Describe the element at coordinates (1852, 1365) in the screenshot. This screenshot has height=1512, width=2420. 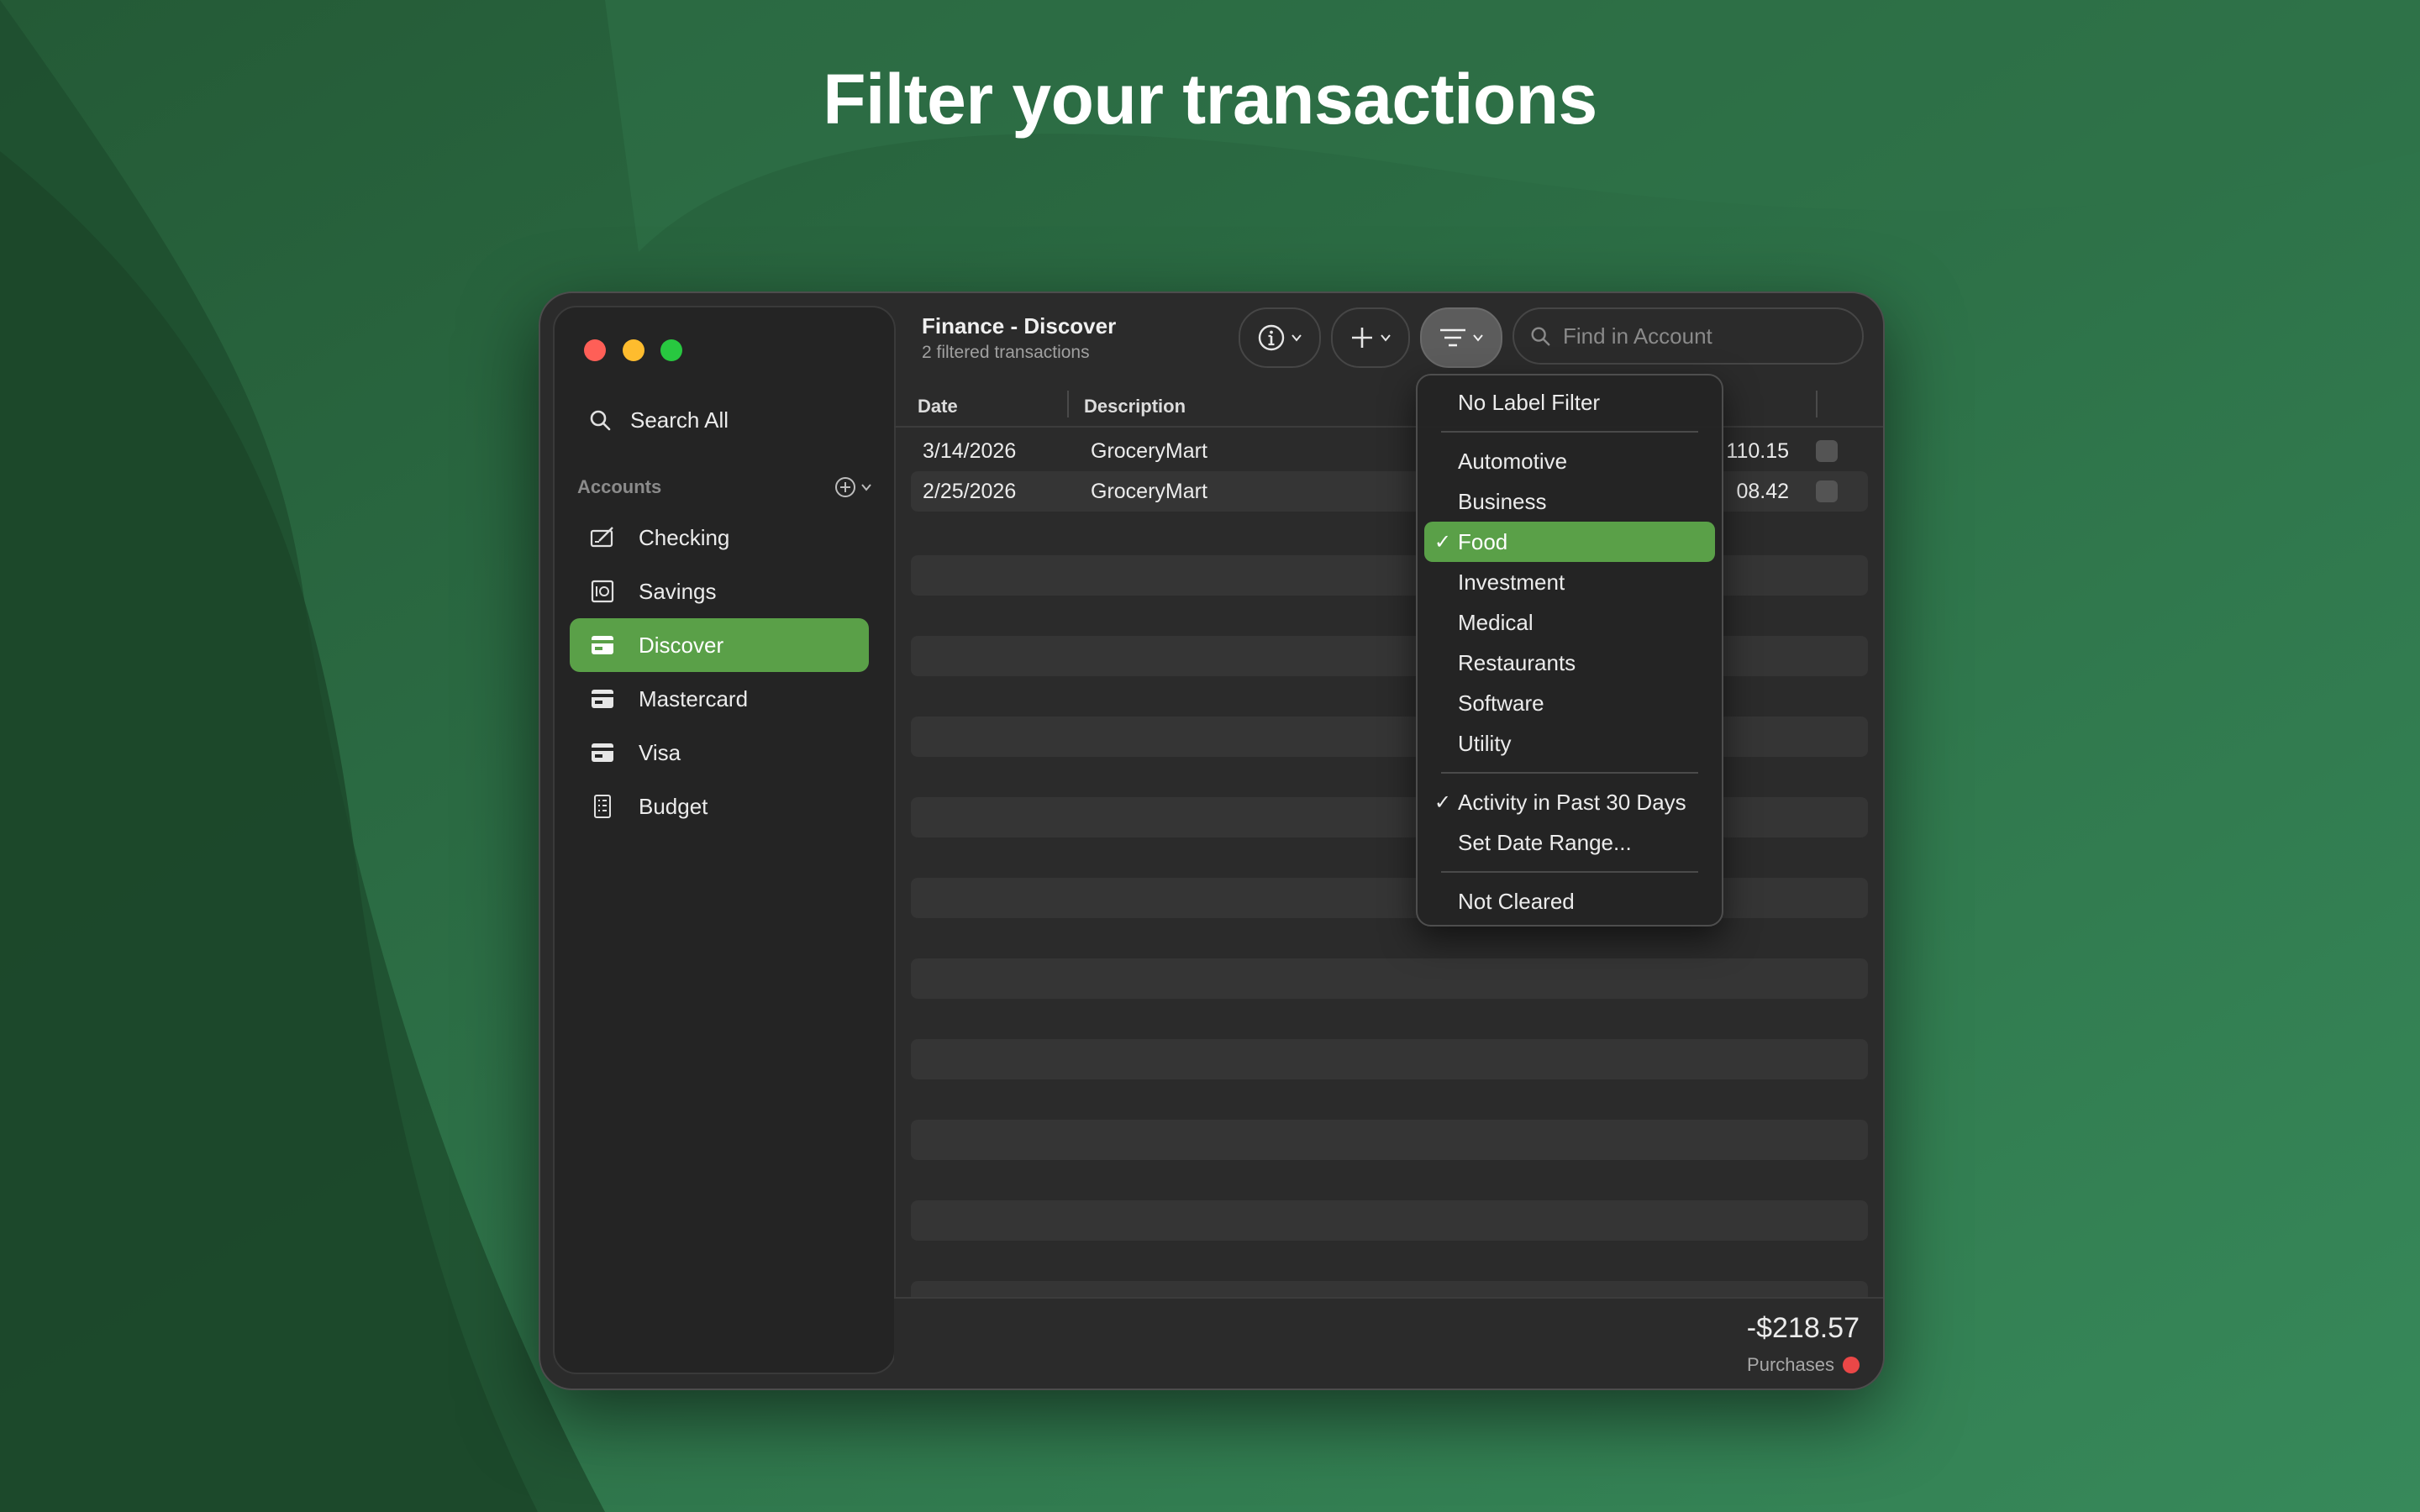
I see `status-dot` at that location.